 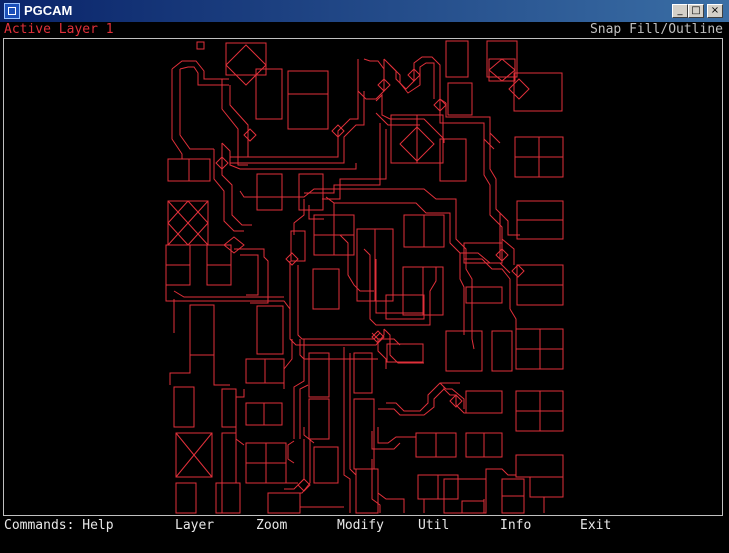 What do you see at coordinates (271, 526) in the screenshot?
I see `command-zoom: Zoom` at bounding box center [271, 526].